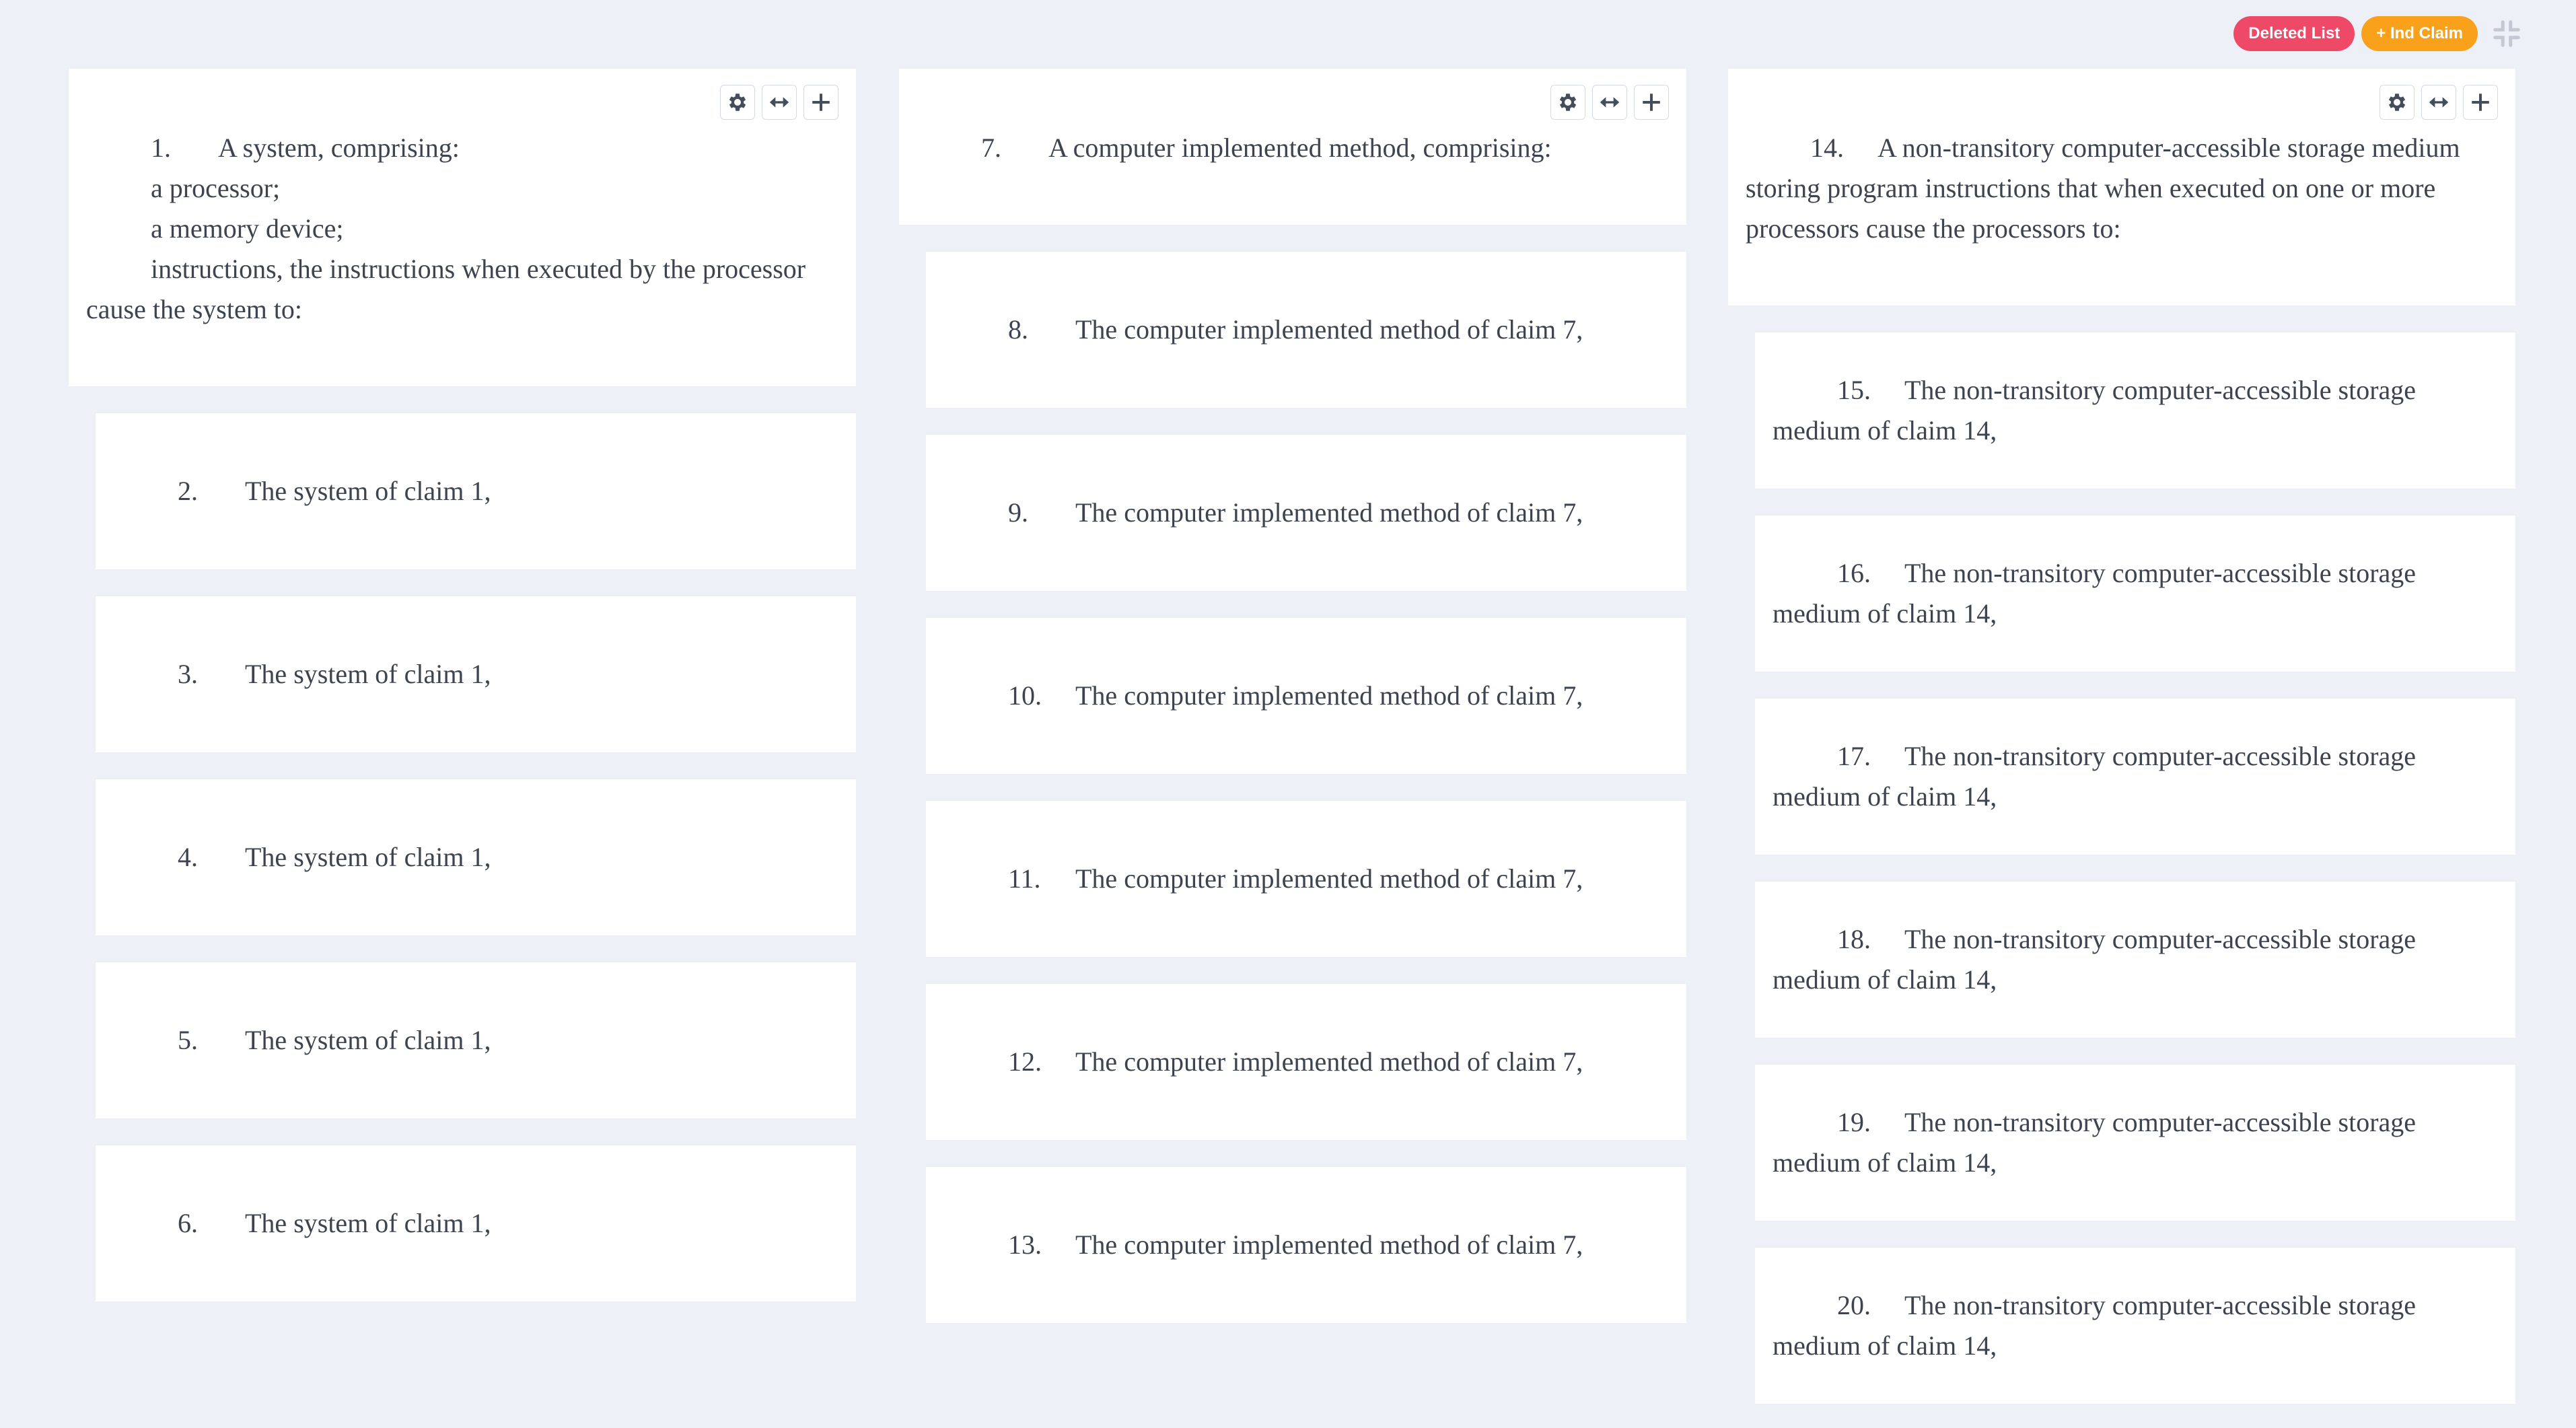 The image size is (2576, 1428). What do you see at coordinates (1024, 878) in the screenshot?
I see `claim-number: 11.` at bounding box center [1024, 878].